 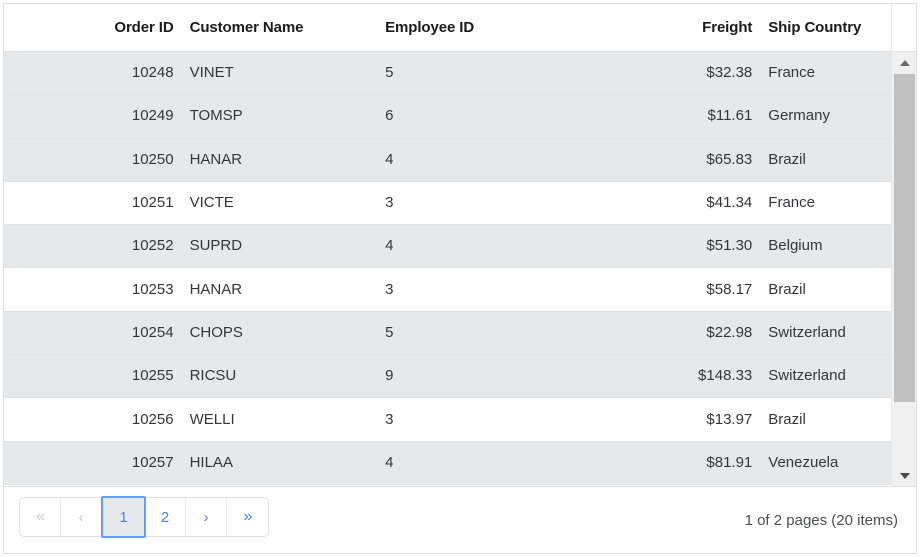 I want to click on table-row: 10256 WELLI 3 $13.97 Brazil, so click(x=447, y=420).